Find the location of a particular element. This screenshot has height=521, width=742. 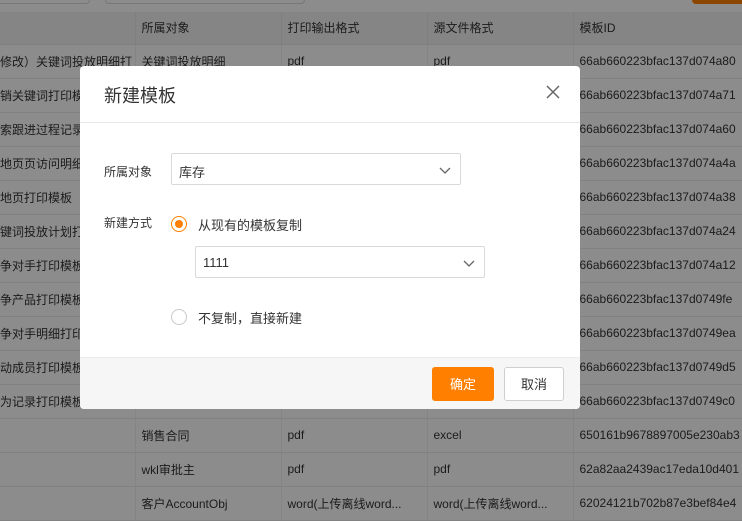

copy-existing-radio is located at coordinates (179, 224).